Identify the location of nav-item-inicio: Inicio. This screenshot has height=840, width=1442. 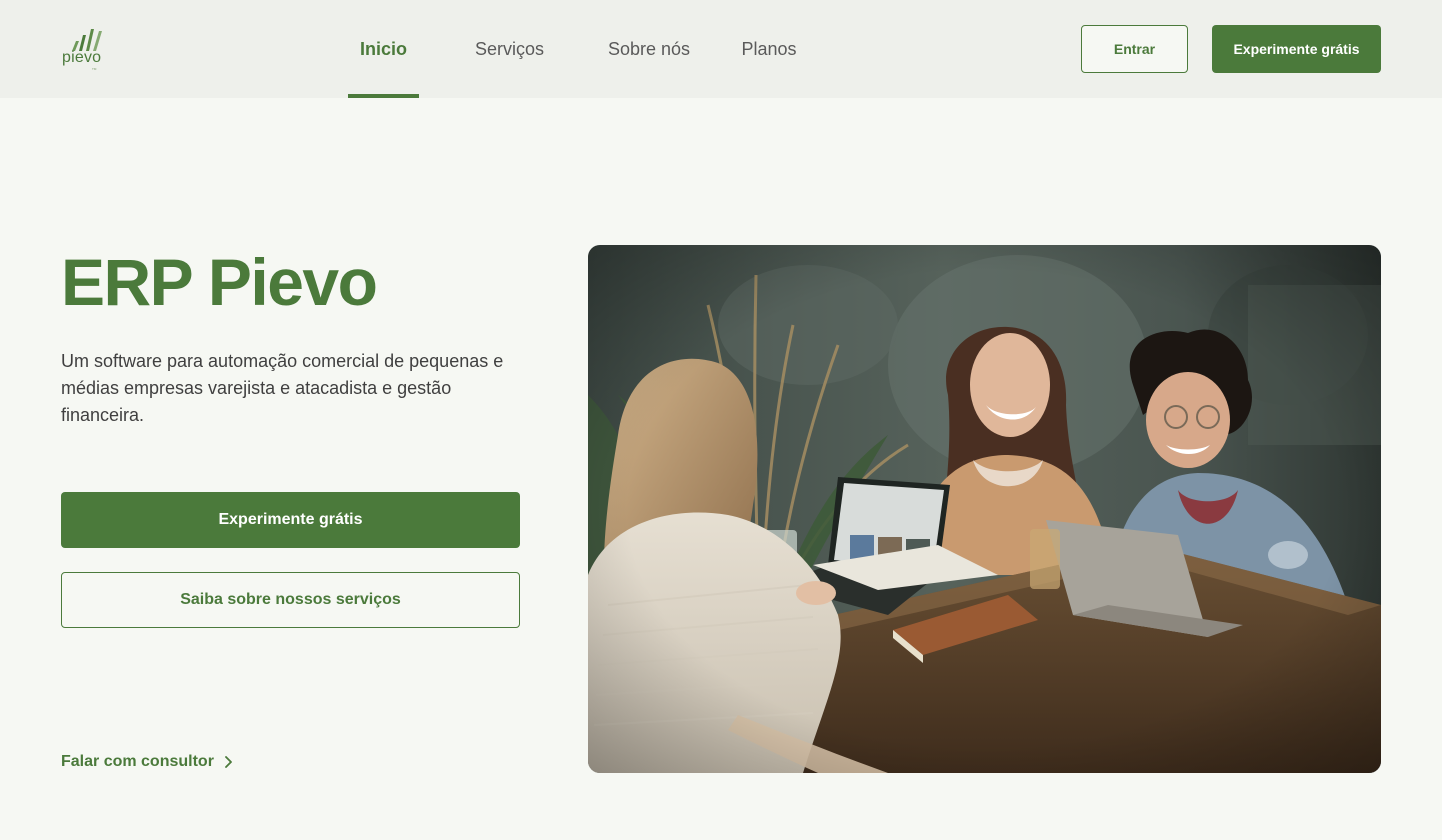
(383, 49).